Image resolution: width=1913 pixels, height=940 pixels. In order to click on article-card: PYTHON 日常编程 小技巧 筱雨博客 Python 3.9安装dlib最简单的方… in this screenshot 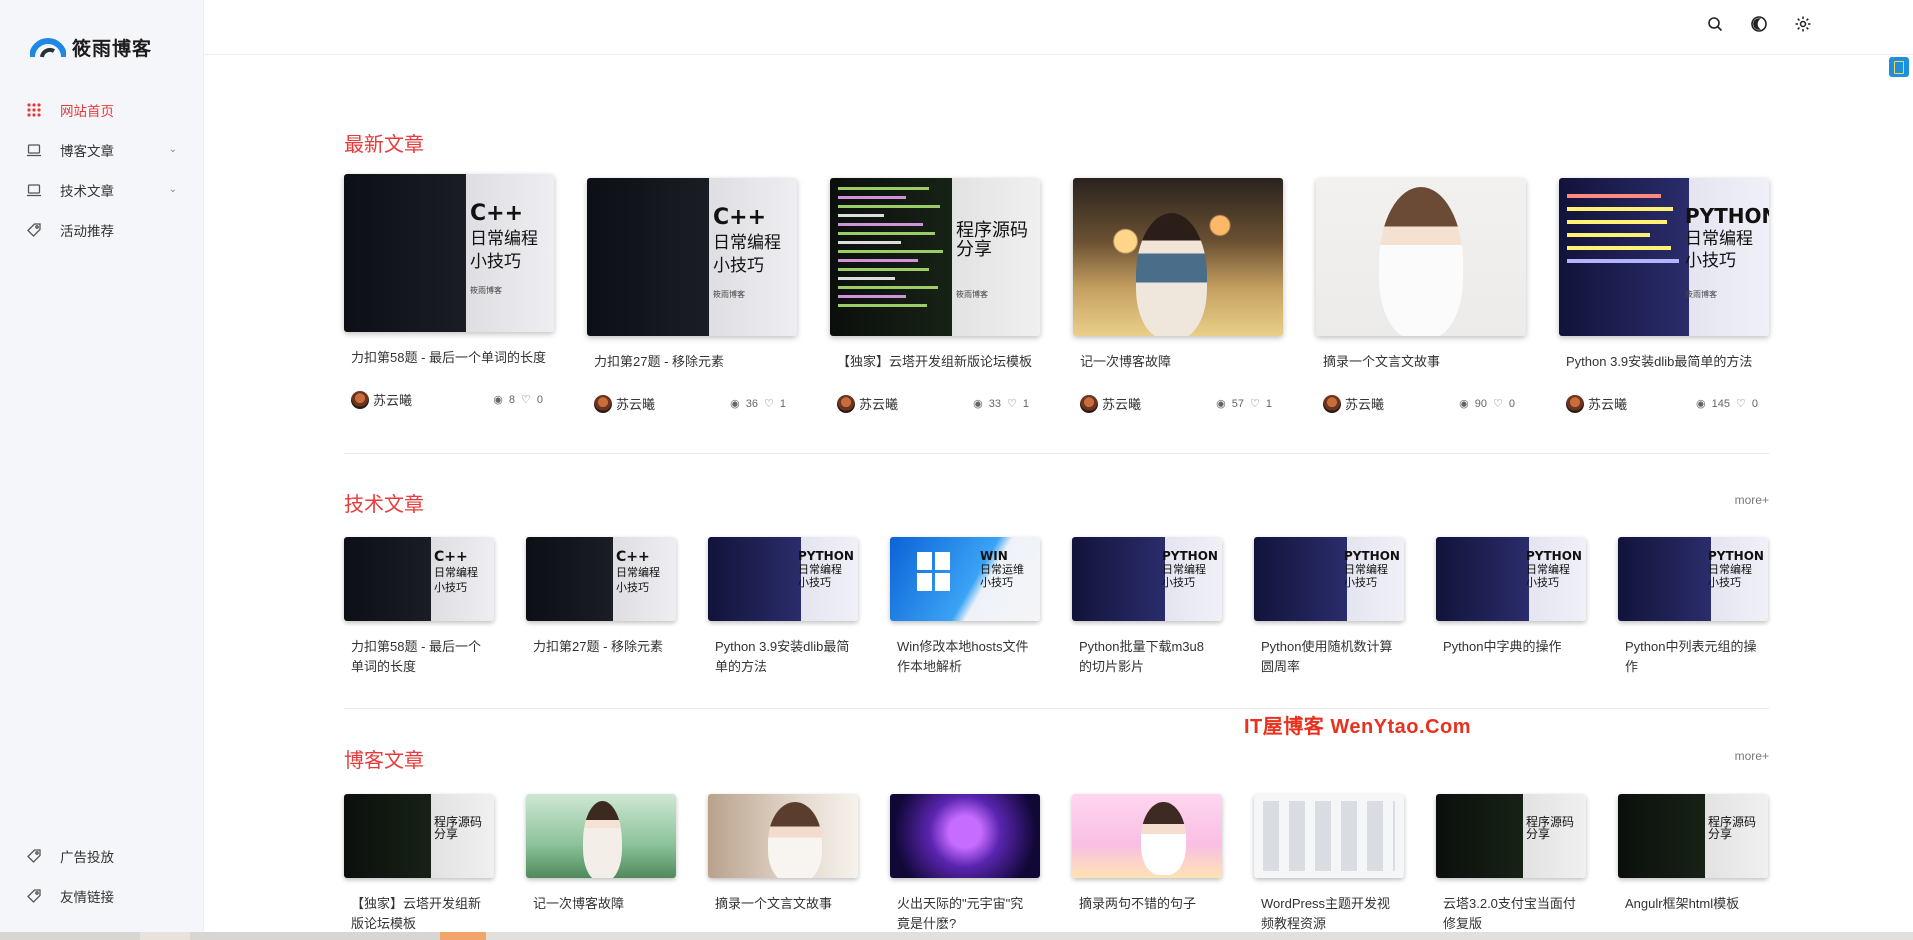, I will do `click(1664, 295)`.